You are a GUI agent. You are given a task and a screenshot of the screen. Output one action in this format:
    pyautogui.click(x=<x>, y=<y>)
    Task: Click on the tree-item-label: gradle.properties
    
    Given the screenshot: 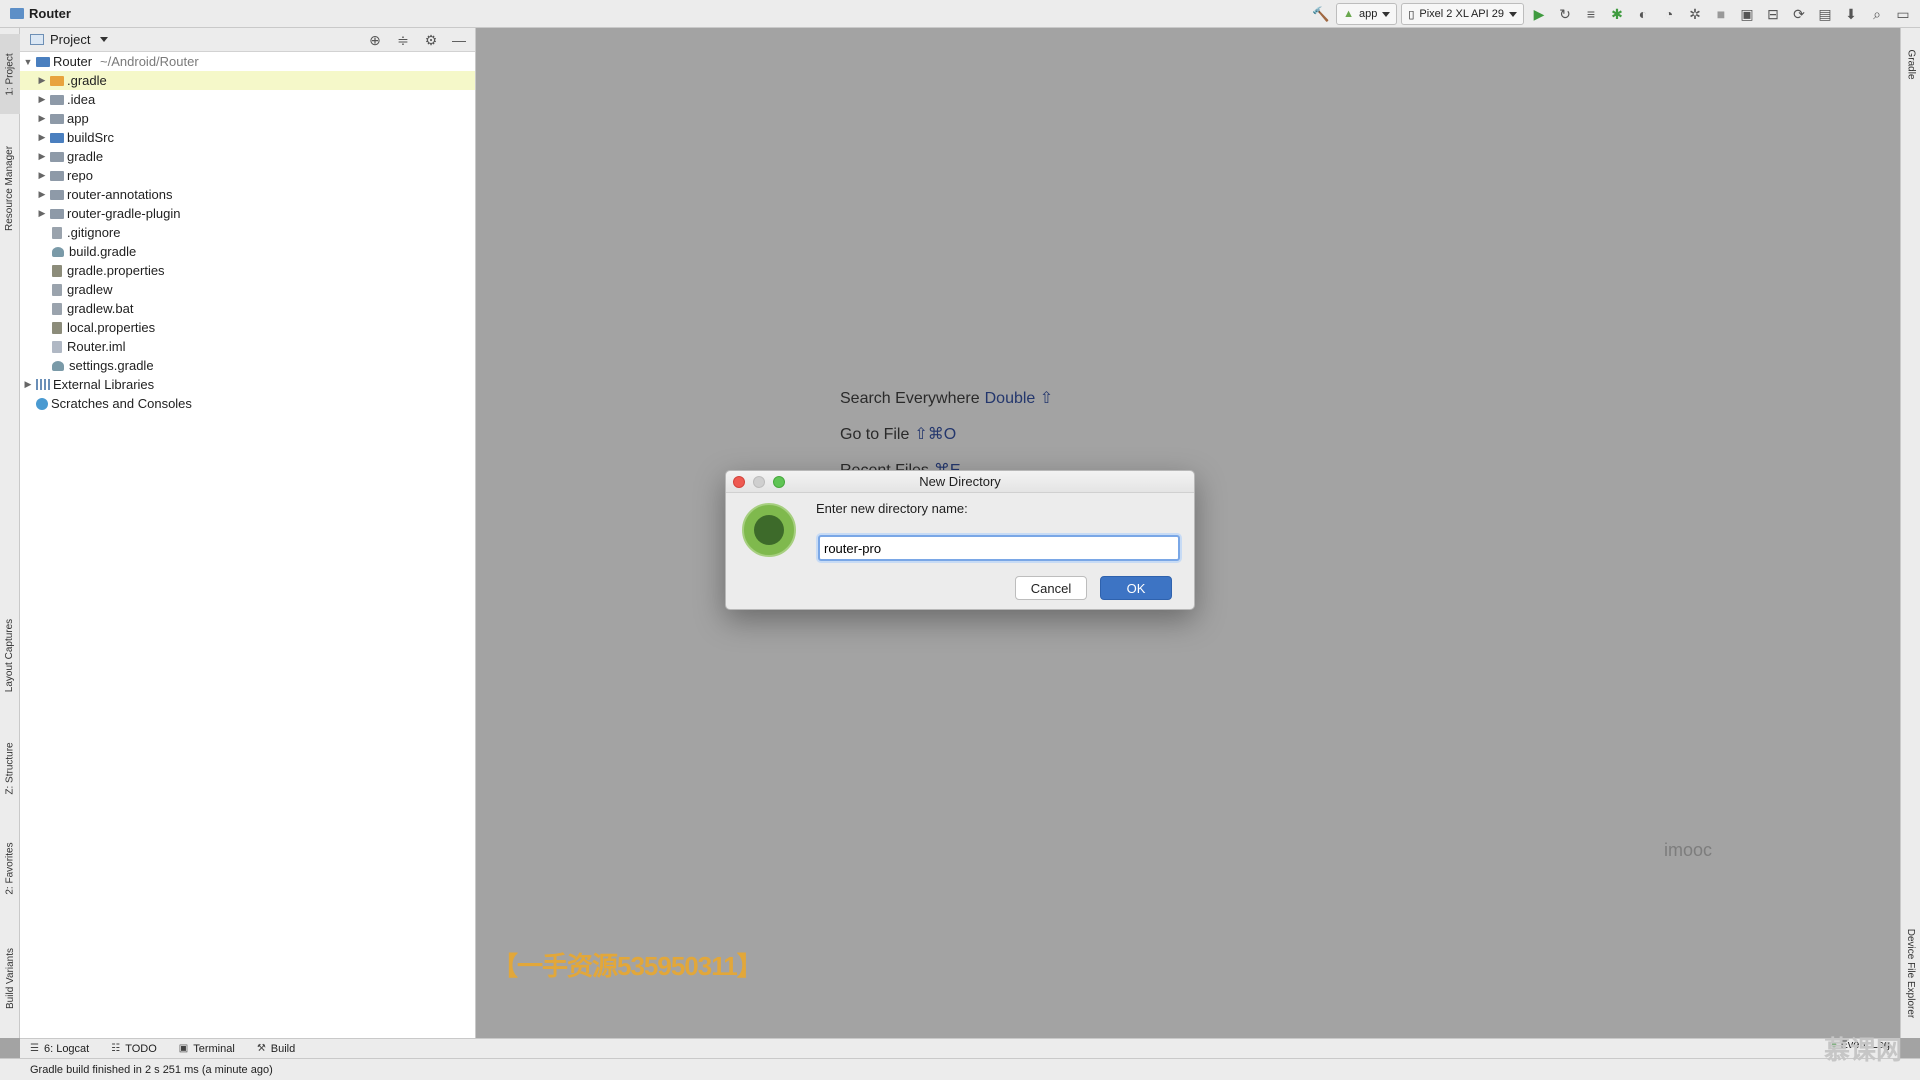 What is the action you would take?
    pyautogui.click(x=116, y=270)
    